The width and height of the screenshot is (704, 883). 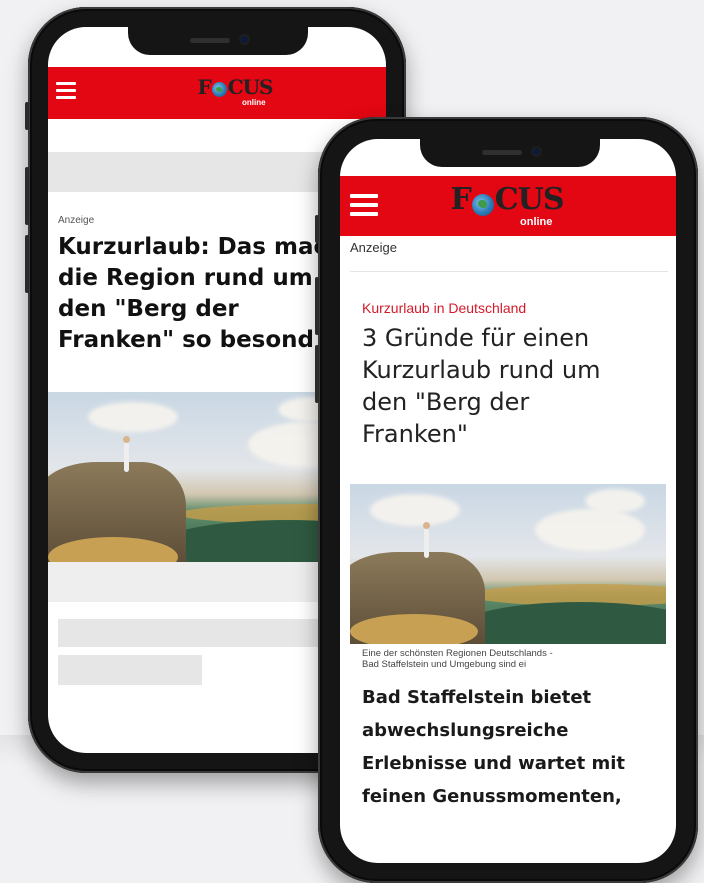 I want to click on back-header: F CUS online, so click(x=217, y=93).